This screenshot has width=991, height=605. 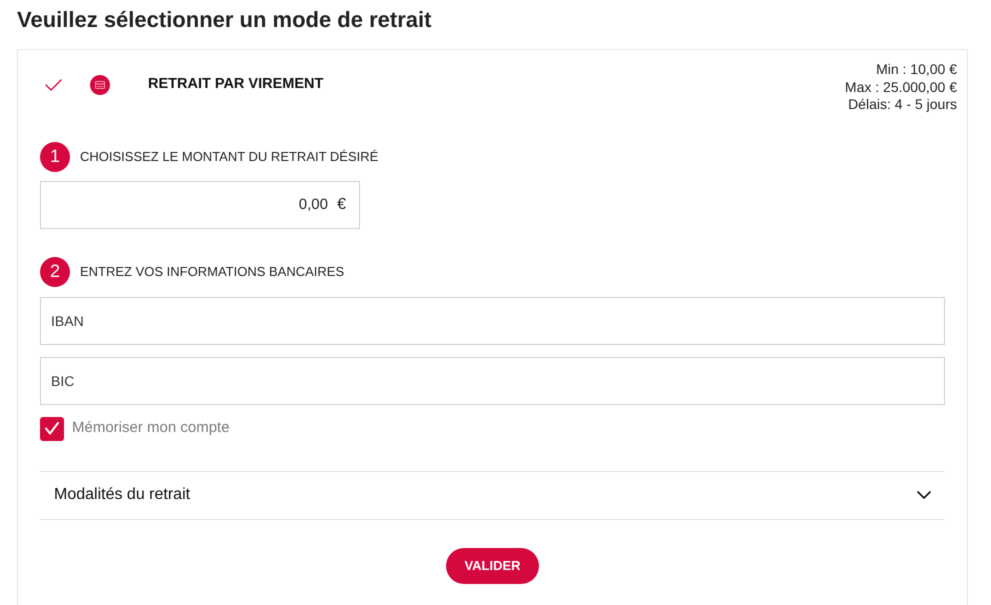 I want to click on limit-text: Délais: 4 - 5 jours, so click(x=902, y=105).